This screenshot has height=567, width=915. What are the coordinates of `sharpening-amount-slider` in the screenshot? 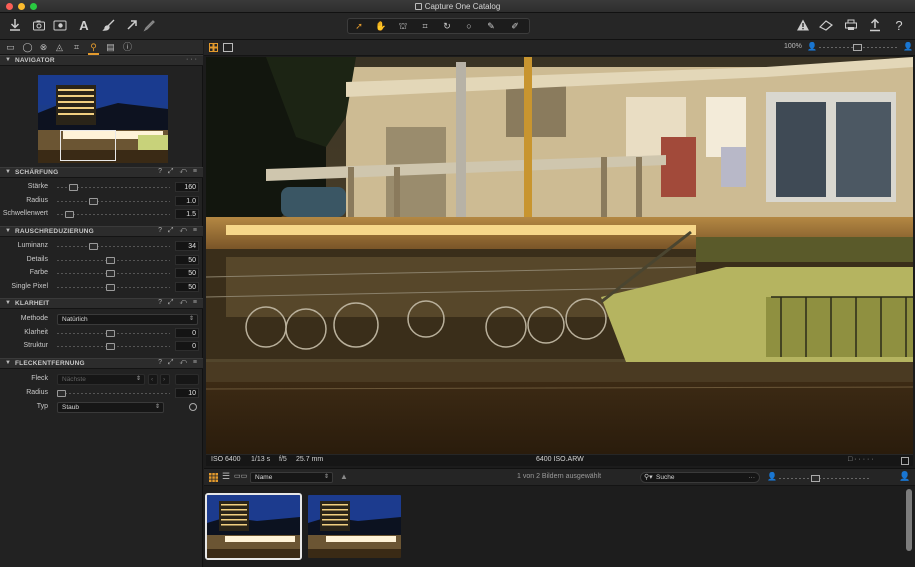 It's located at (113, 187).